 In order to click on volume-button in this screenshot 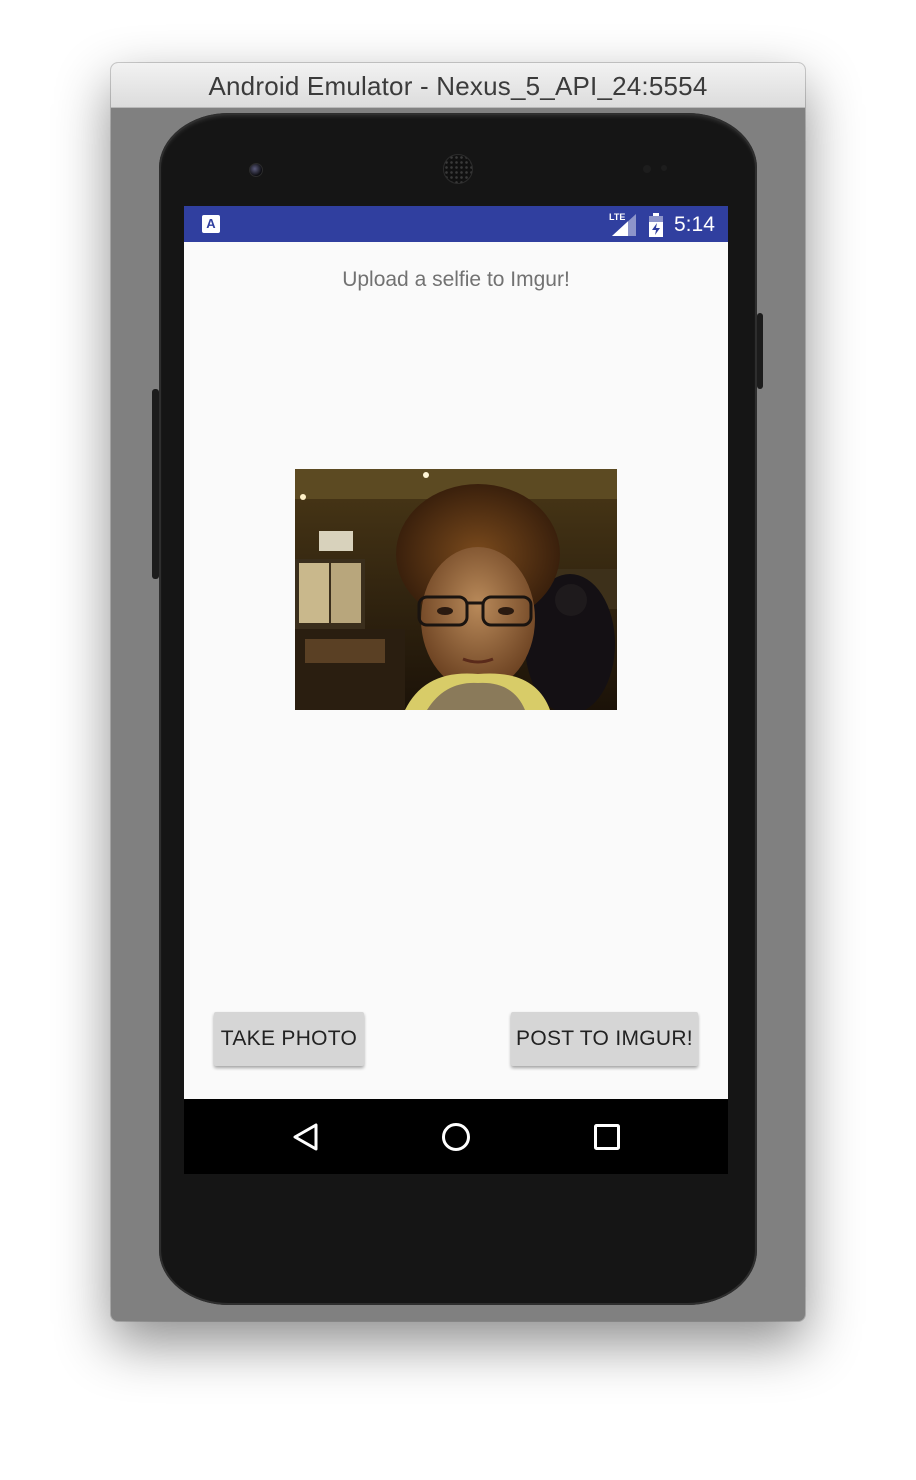, I will do `click(155, 484)`.